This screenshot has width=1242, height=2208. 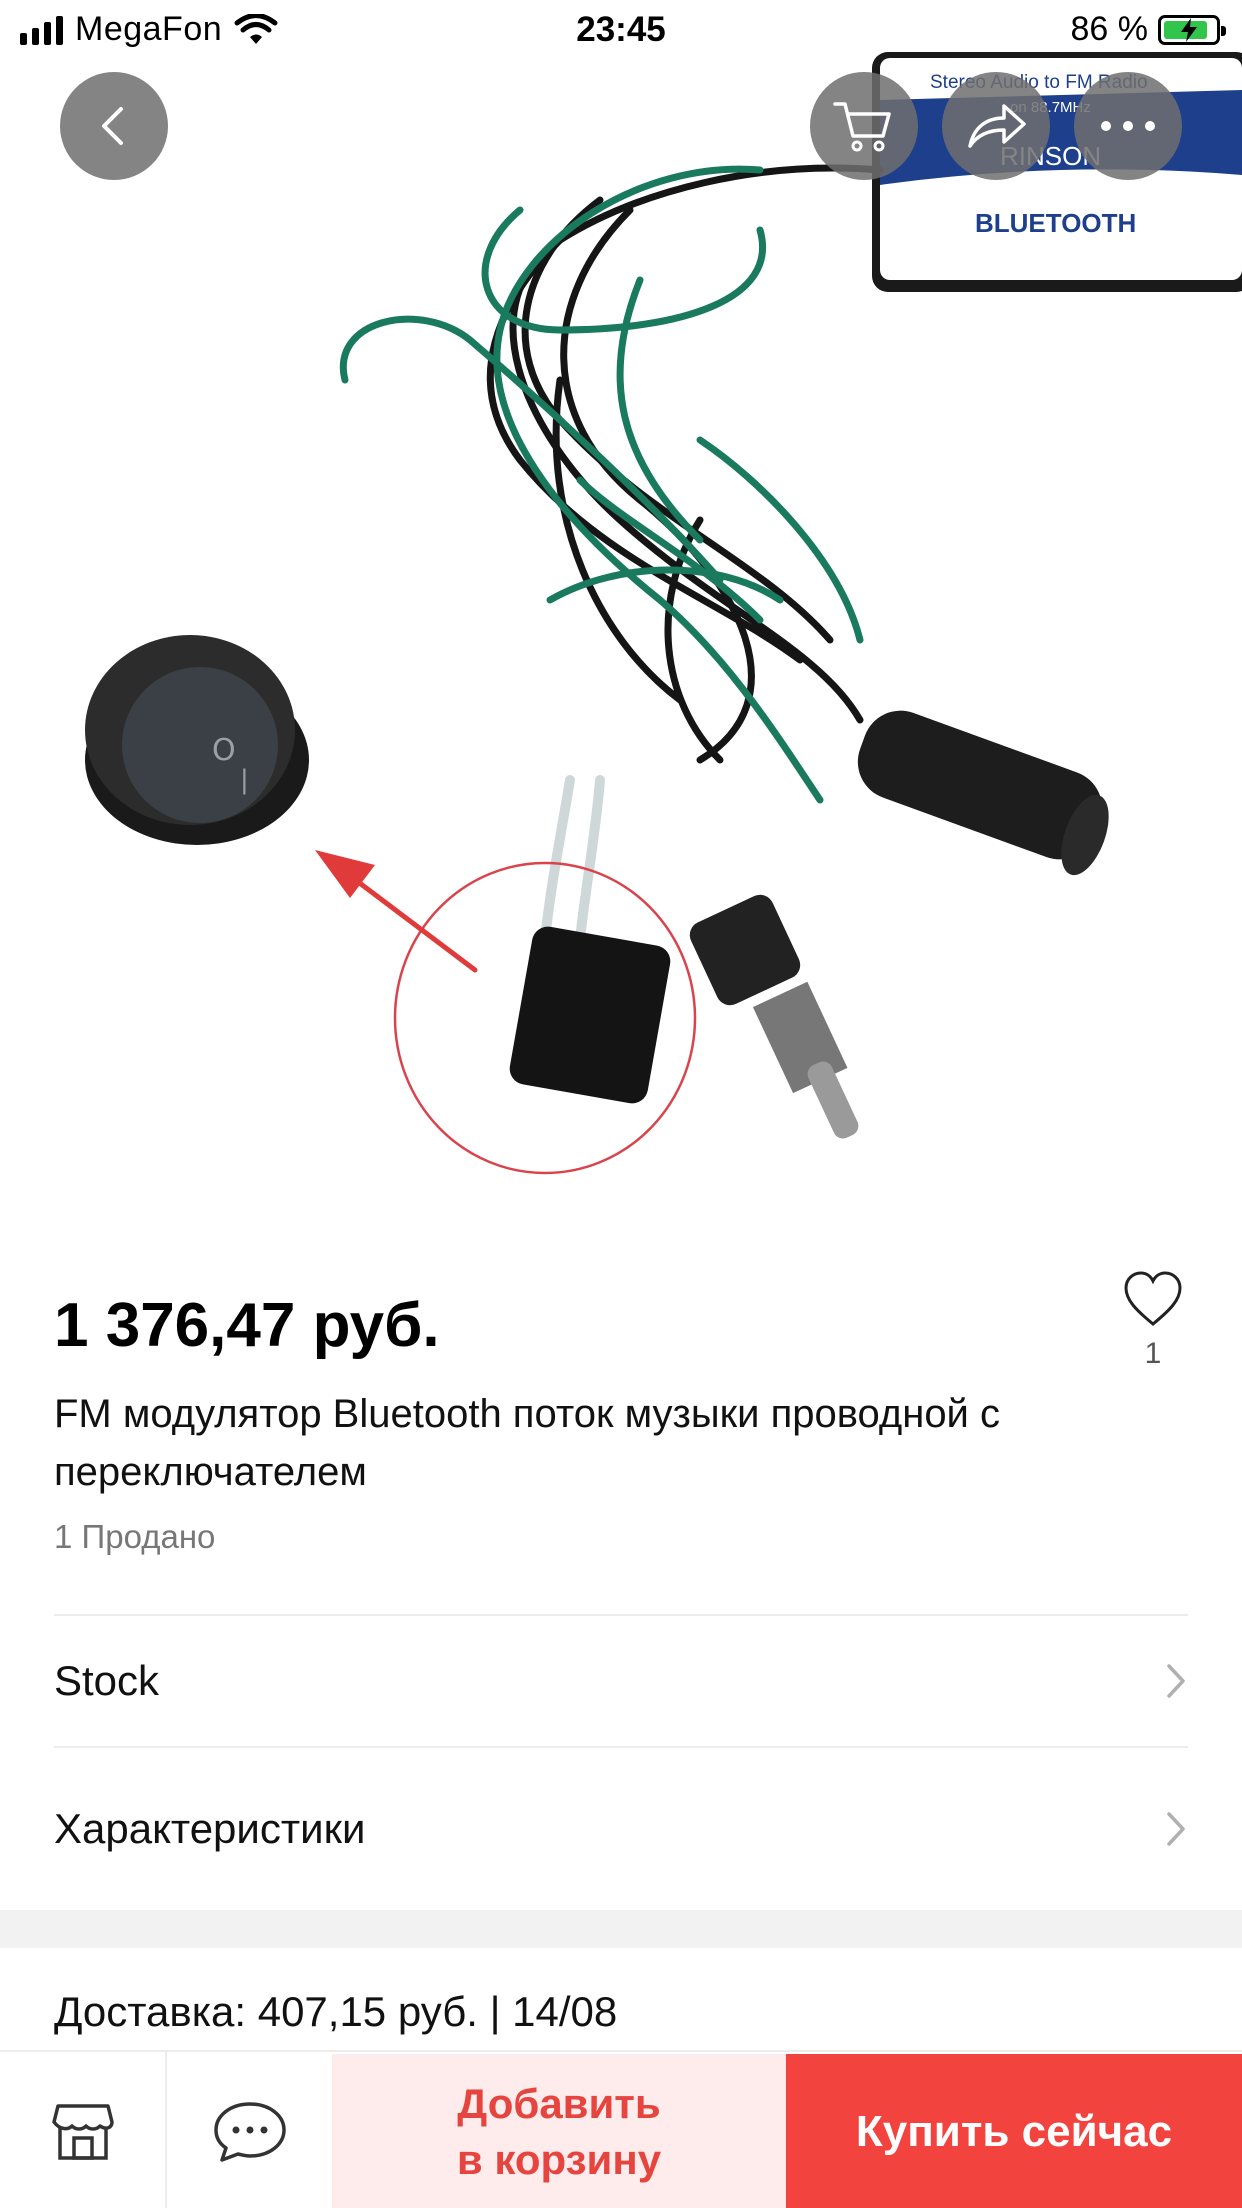 What do you see at coordinates (396, 911) in the screenshot?
I see `red-arrow` at bounding box center [396, 911].